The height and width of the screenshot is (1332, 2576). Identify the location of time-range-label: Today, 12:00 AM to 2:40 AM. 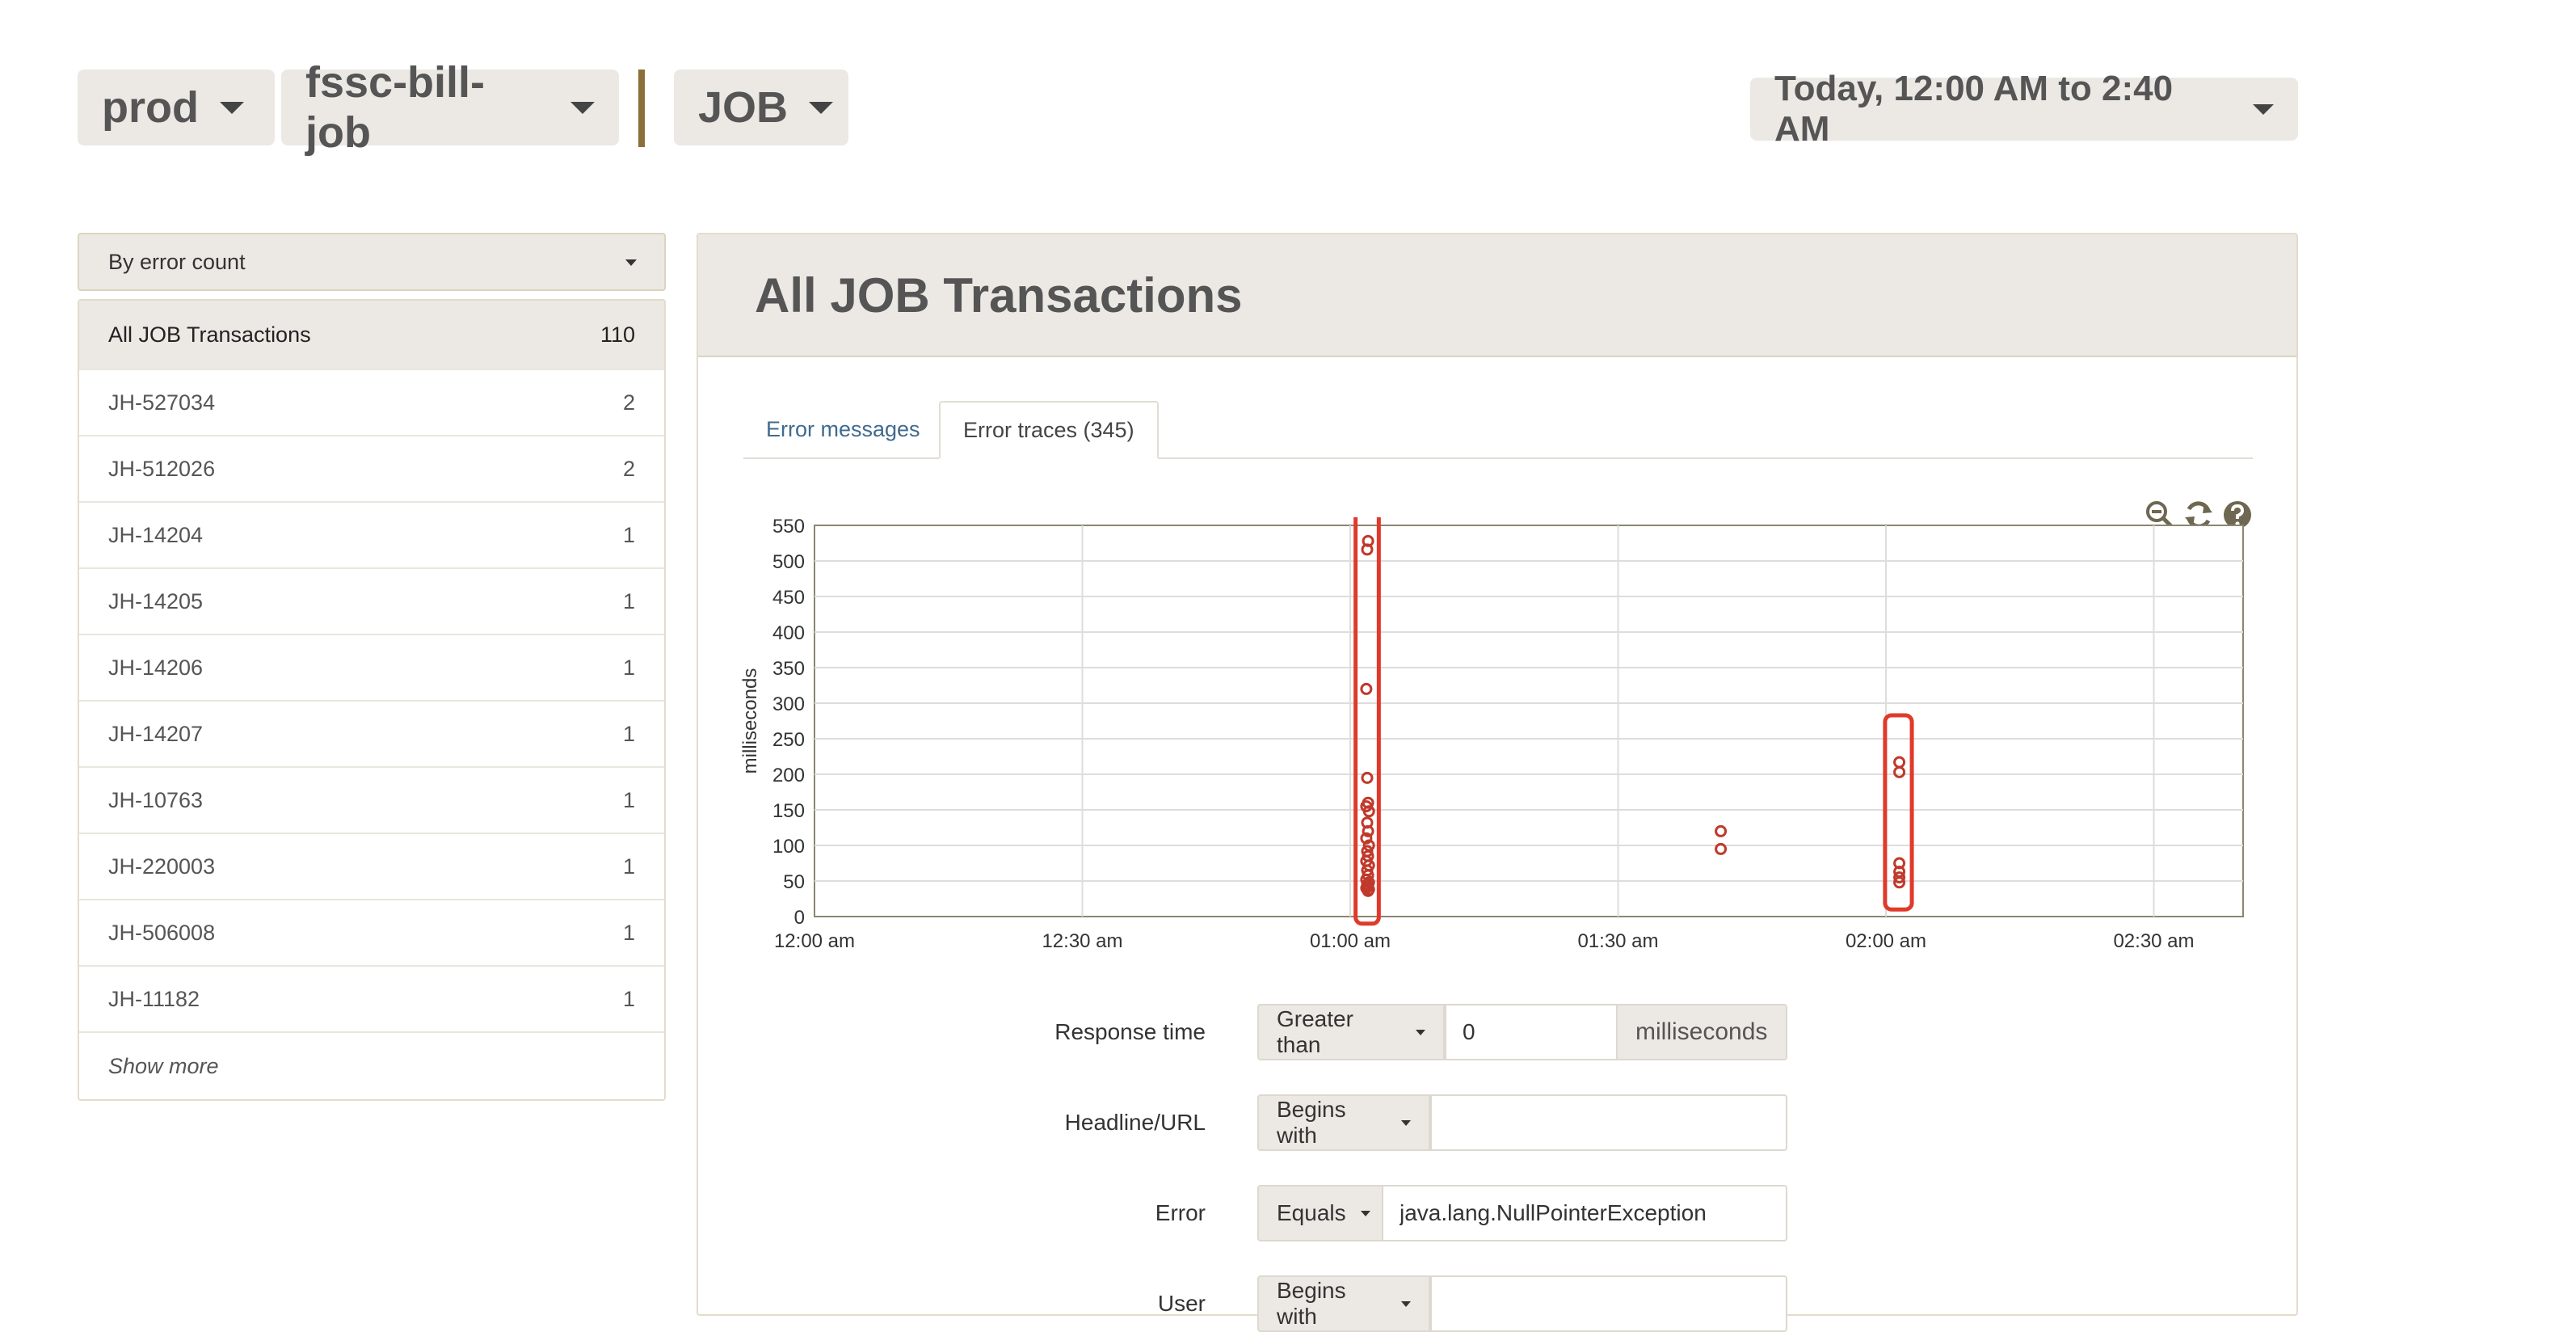
(1974, 109).